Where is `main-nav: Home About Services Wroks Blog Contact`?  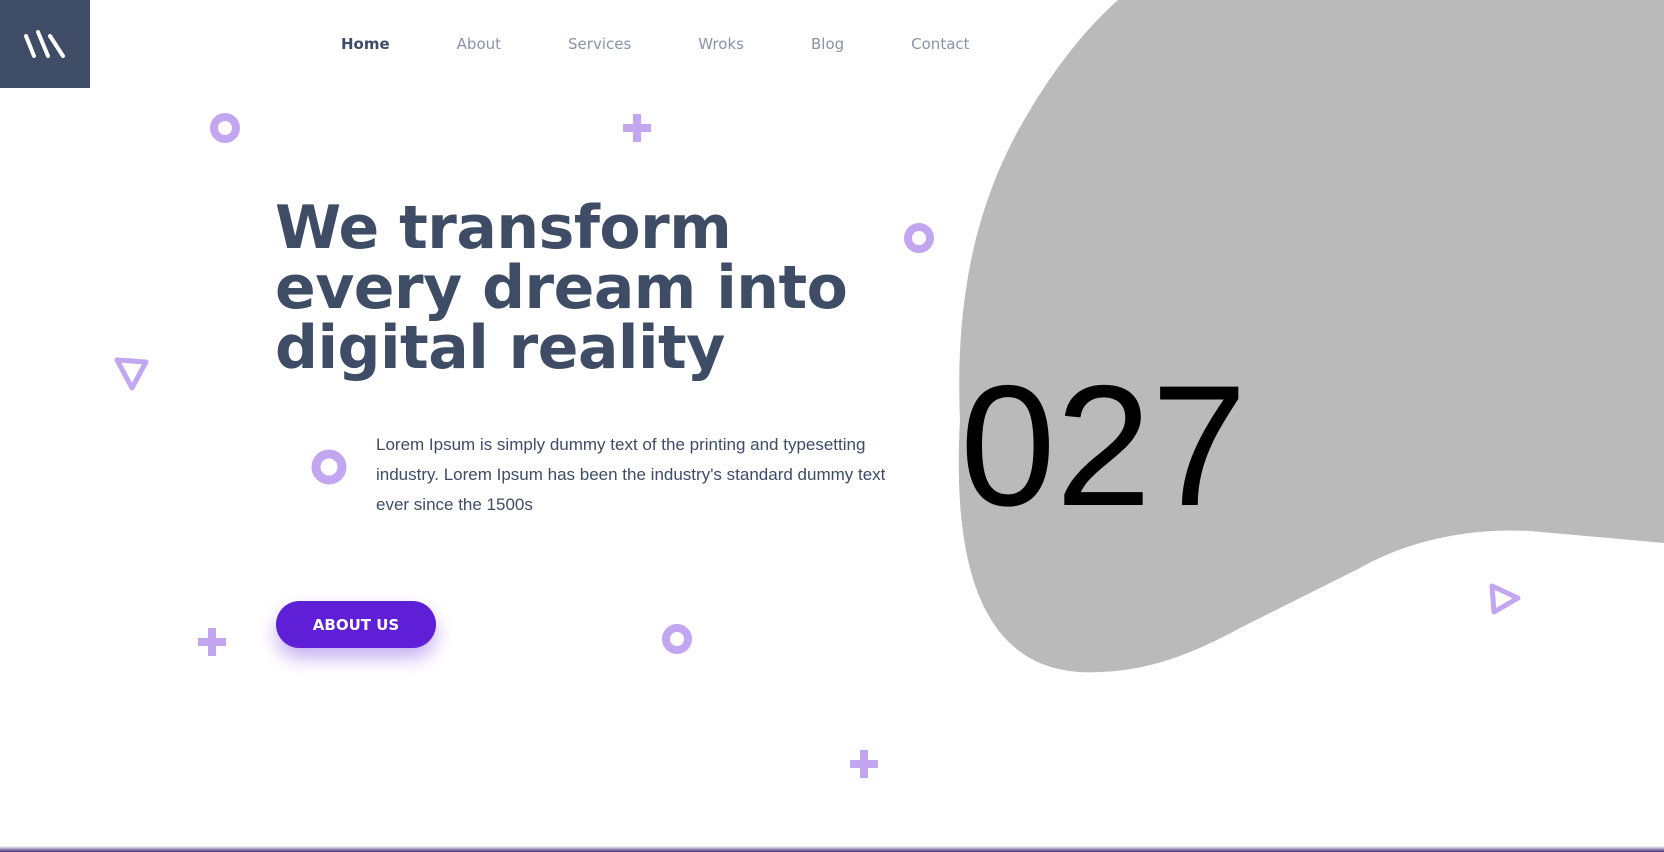 main-nav: Home About Services Wroks Blog Contact is located at coordinates (655, 44).